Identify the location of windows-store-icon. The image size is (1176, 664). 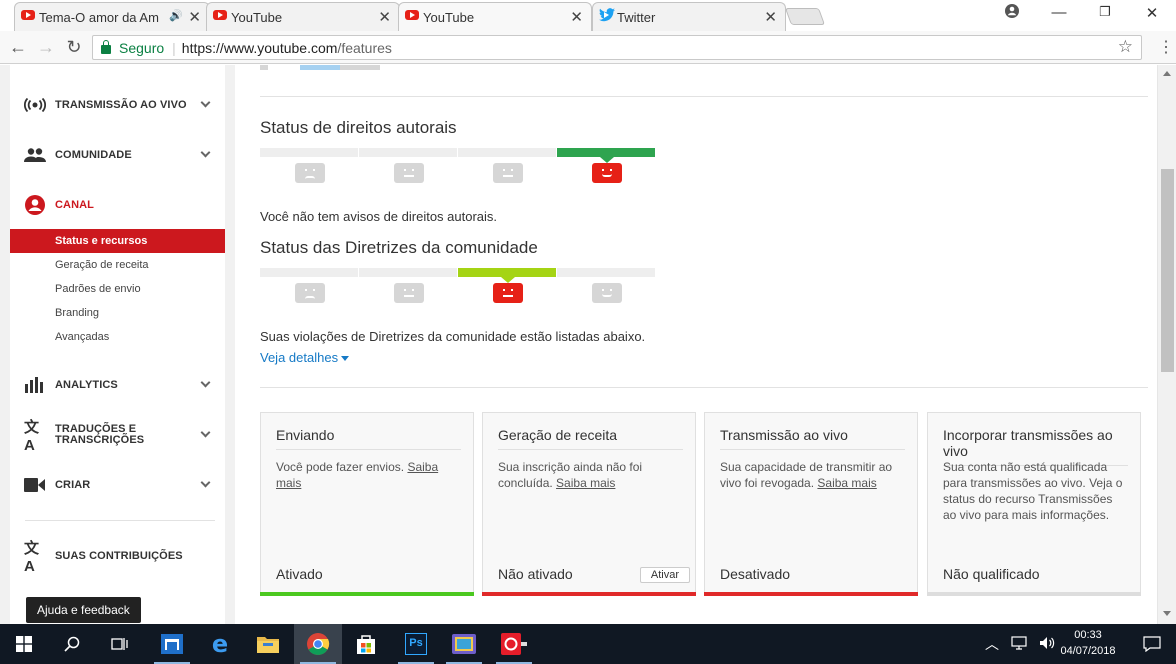
(366, 644).